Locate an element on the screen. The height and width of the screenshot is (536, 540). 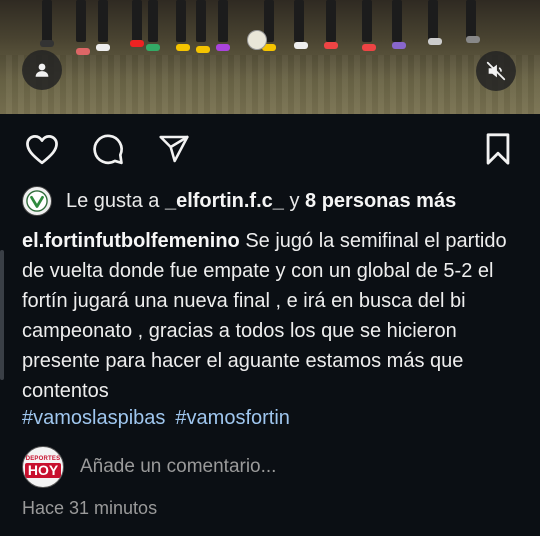
scroll-edge-indicator is located at coordinates (2, 315).